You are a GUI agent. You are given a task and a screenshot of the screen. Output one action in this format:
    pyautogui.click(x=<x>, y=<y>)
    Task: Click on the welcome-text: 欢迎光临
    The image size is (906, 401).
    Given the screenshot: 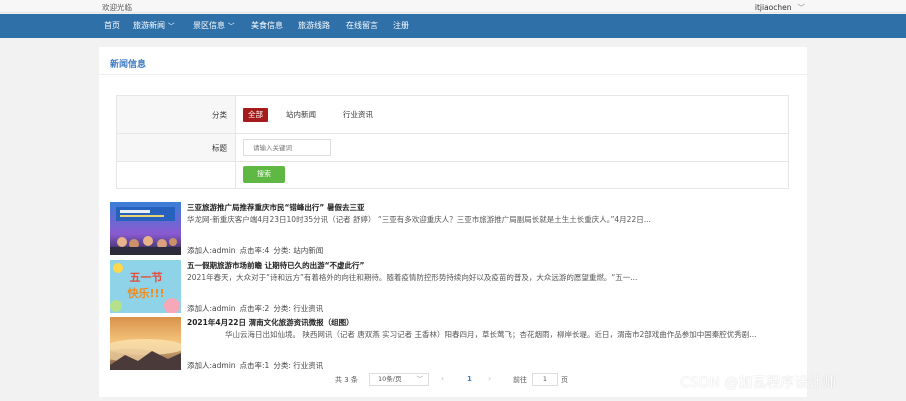 What is the action you would take?
    pyautogui.click(x=117, y=7)
    